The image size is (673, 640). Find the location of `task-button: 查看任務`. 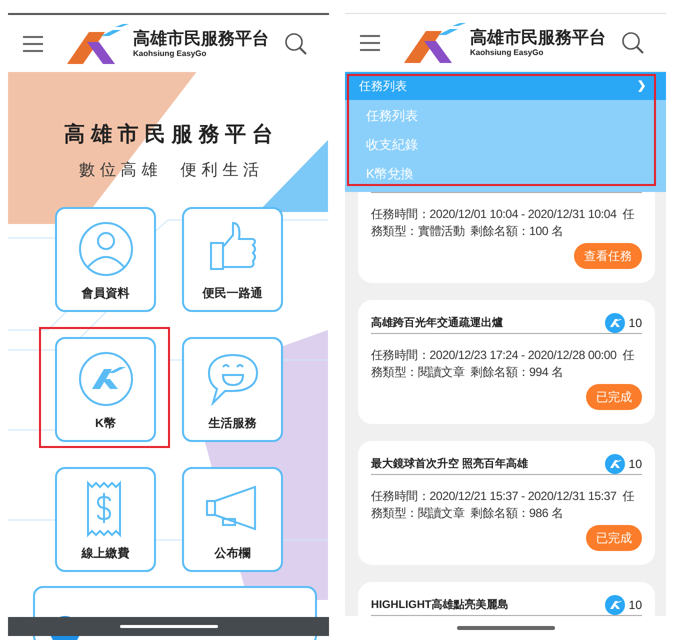

task-button: 查看任務 is located at coordinates (608, 256).